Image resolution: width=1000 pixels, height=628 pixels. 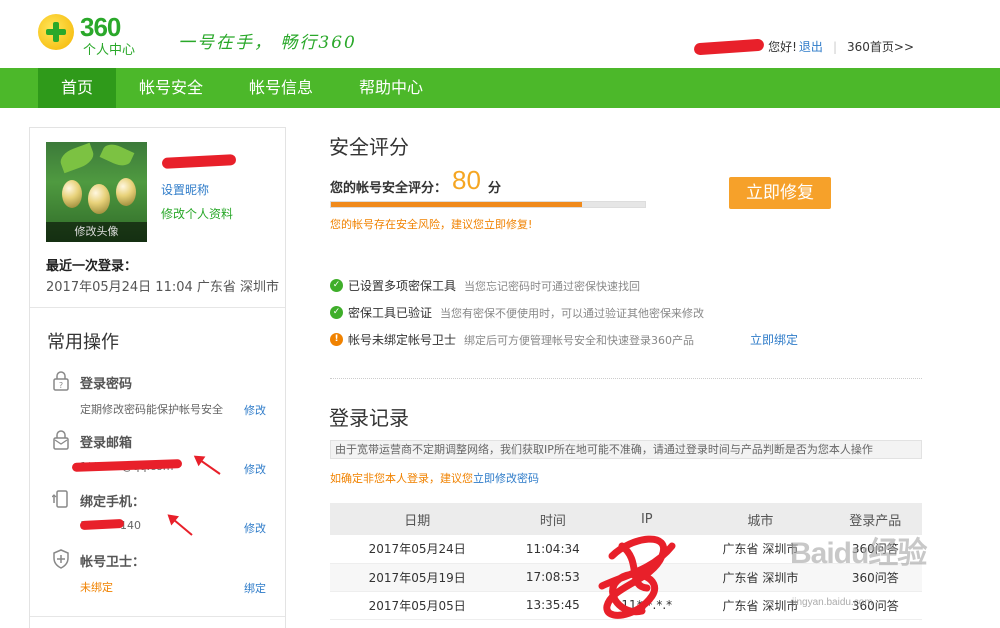 What do you see at coordinates (553, 519) in the screenshot?
I see `col-time: 时间` at bounding box center [553, 519].